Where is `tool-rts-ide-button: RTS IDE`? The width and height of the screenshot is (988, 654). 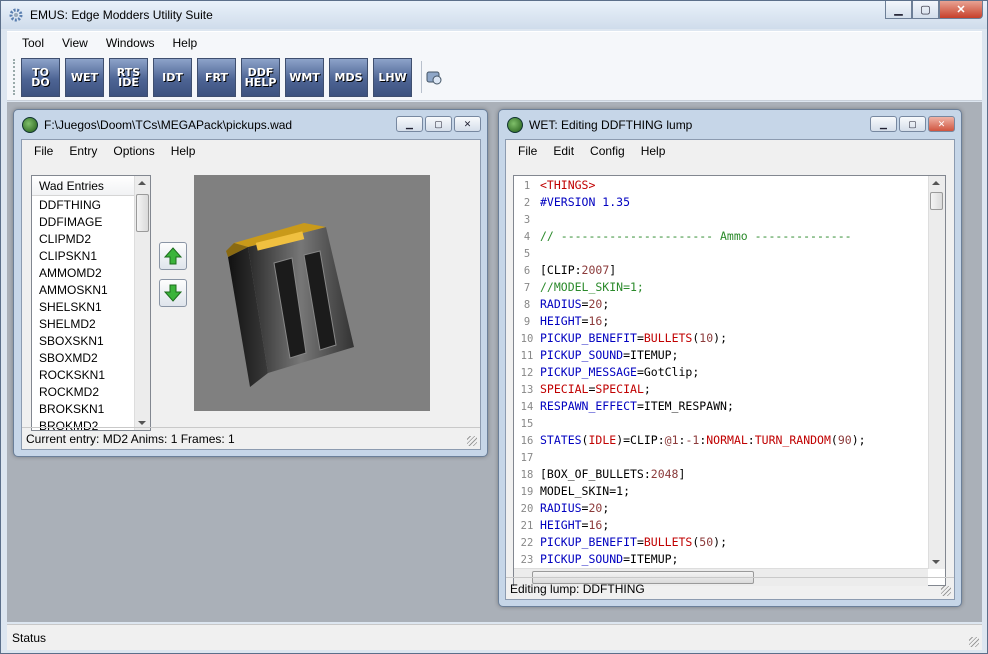 tool-rts-ide-button: RTS IDE is located at coordinates (128, 77).